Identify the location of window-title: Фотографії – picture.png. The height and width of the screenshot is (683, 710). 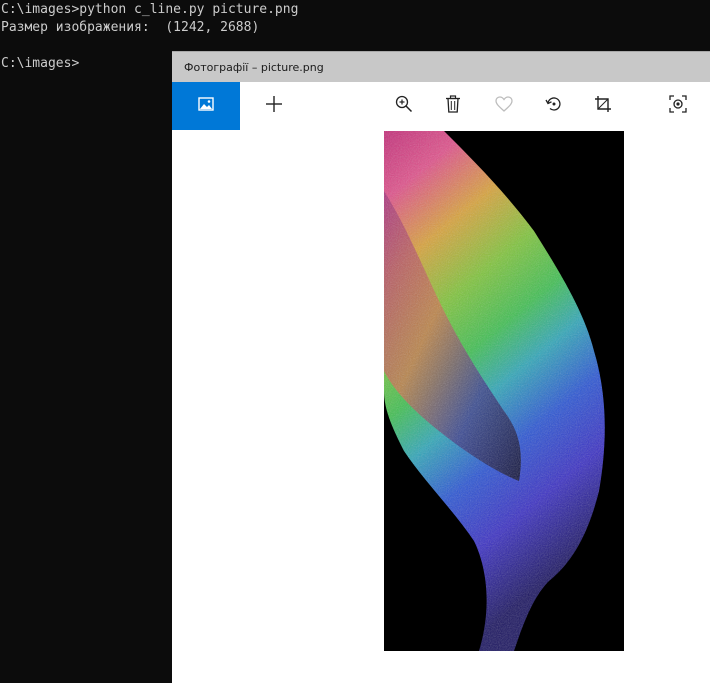
(254, 67).